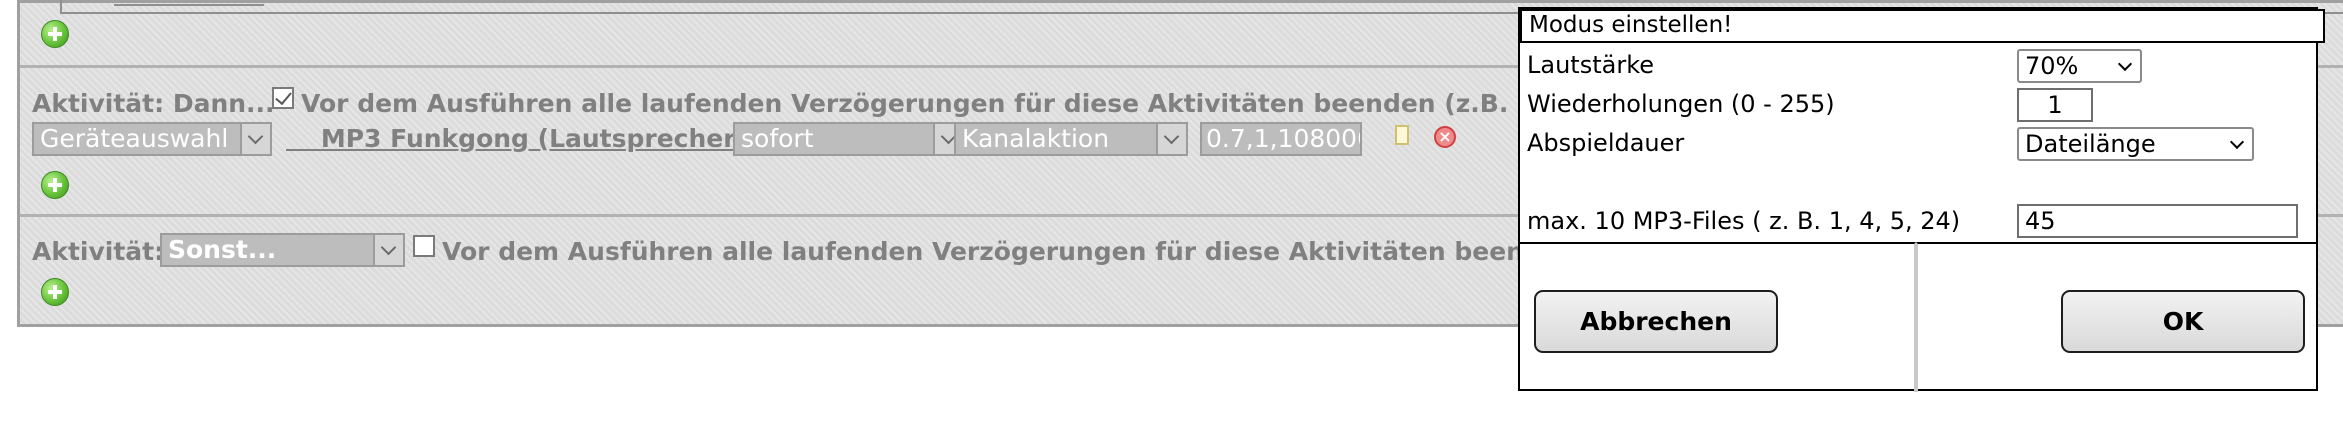 The height and width of the screenshot is (429, 2343). Describe the element at coordinates (189, 3) in the screenshot. I see `top-stub-field` at that location.